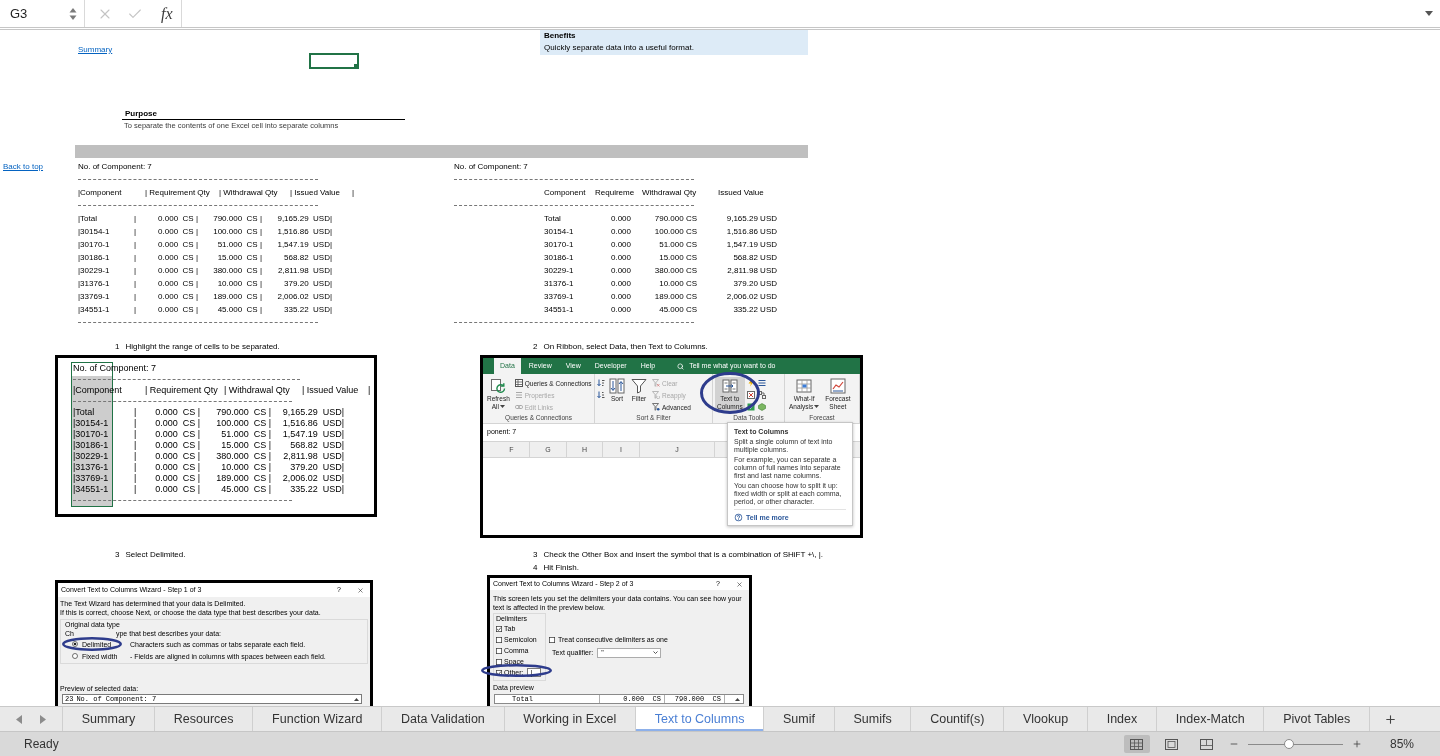 The width and height of the screenshot is (1440, 756). Describe the element at coordinates (91, 445) in the screenshot. I see `table-cell-text: |30186-1` at that location.